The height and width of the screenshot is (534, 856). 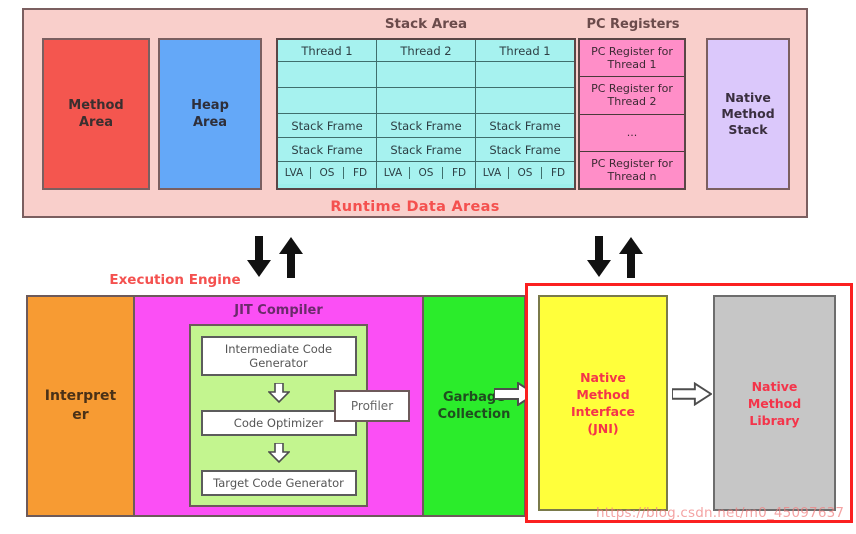 I want to click on execution-engine-label: Execution Engine, so click(x=175, y=280).